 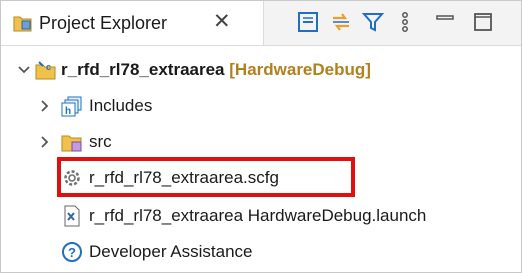 What do you see at coordinates (222, 22) in the screenshot?
I see `close-icon: ✕` at bounding box center [222, 22].